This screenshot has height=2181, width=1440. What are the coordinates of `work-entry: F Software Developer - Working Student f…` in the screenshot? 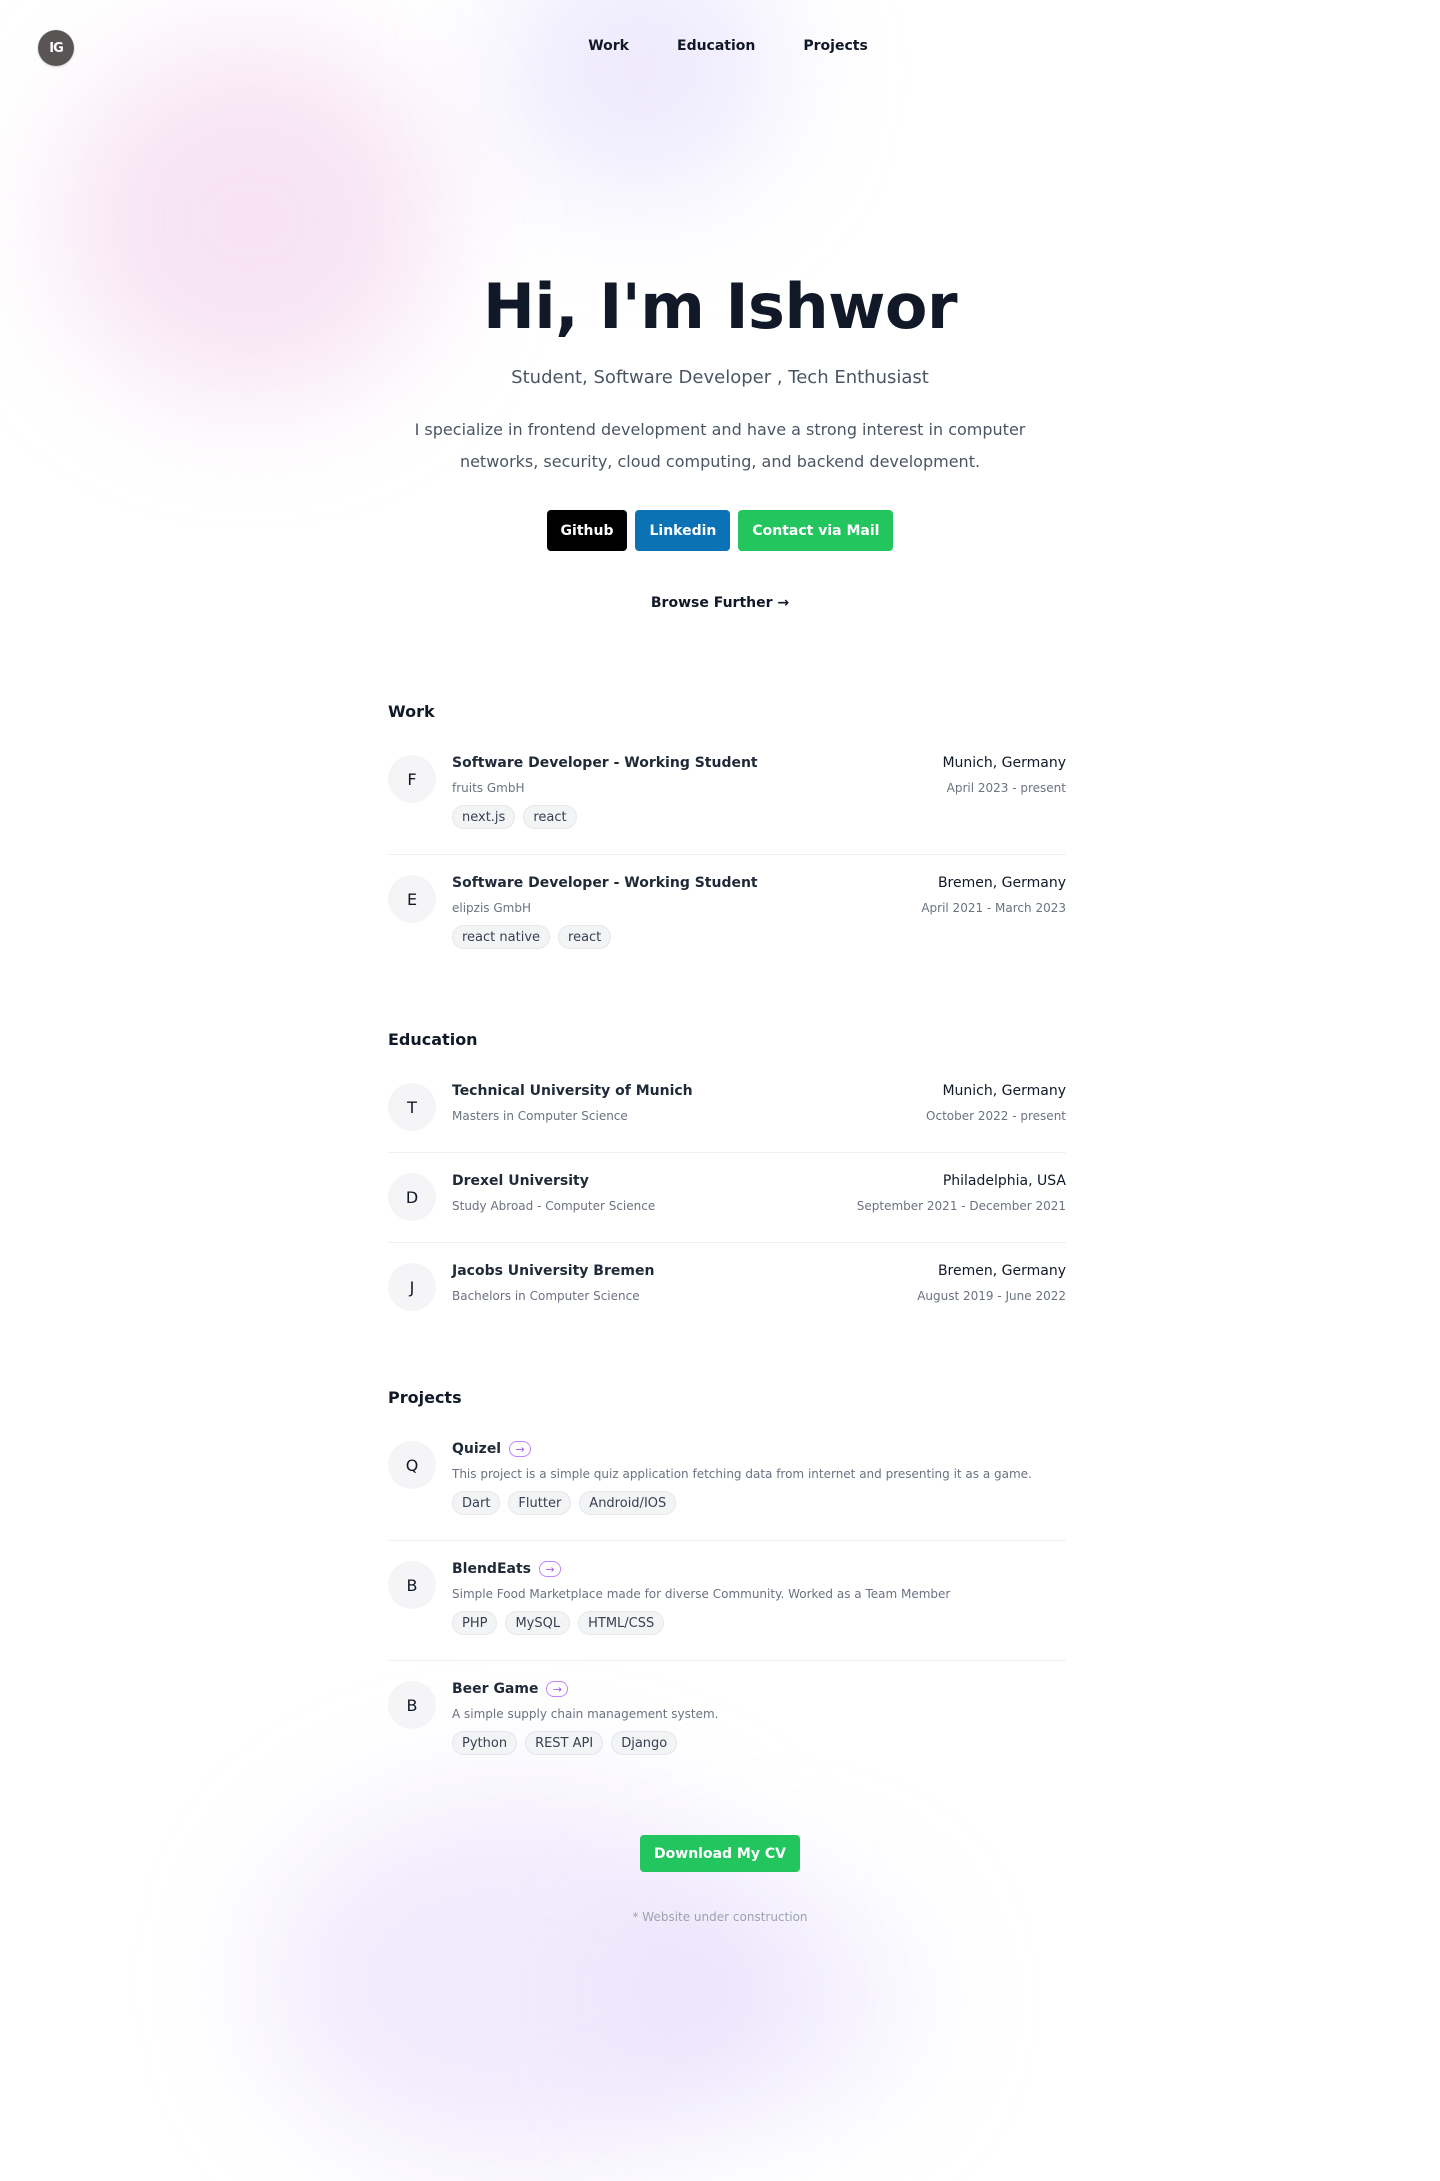 It's located at (727, 795).